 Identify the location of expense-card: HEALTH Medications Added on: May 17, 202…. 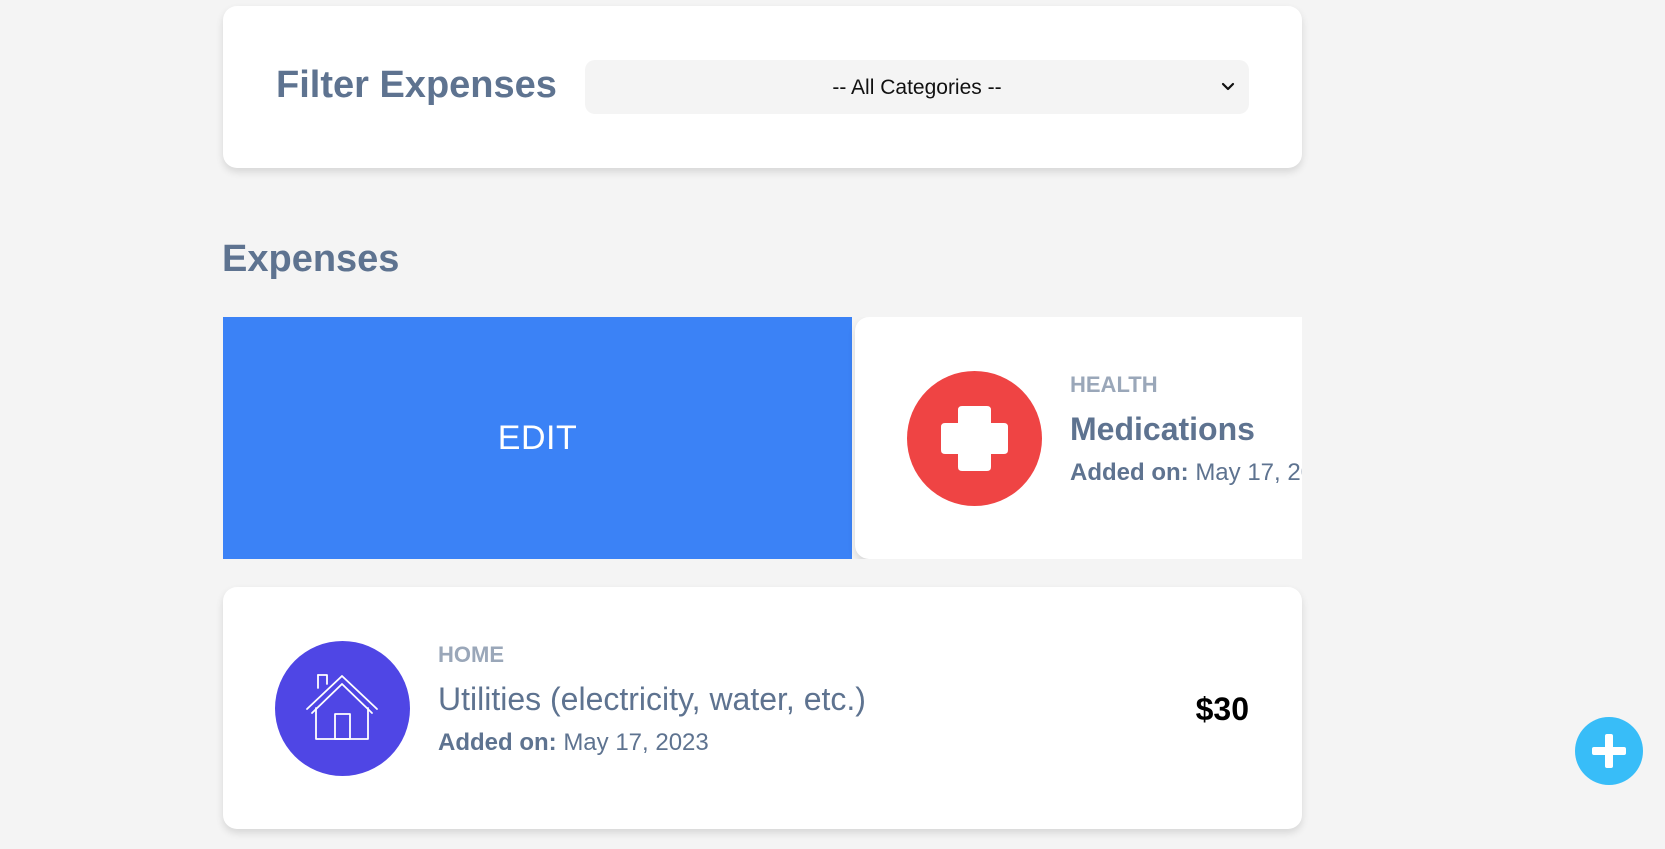
(1078, 438).